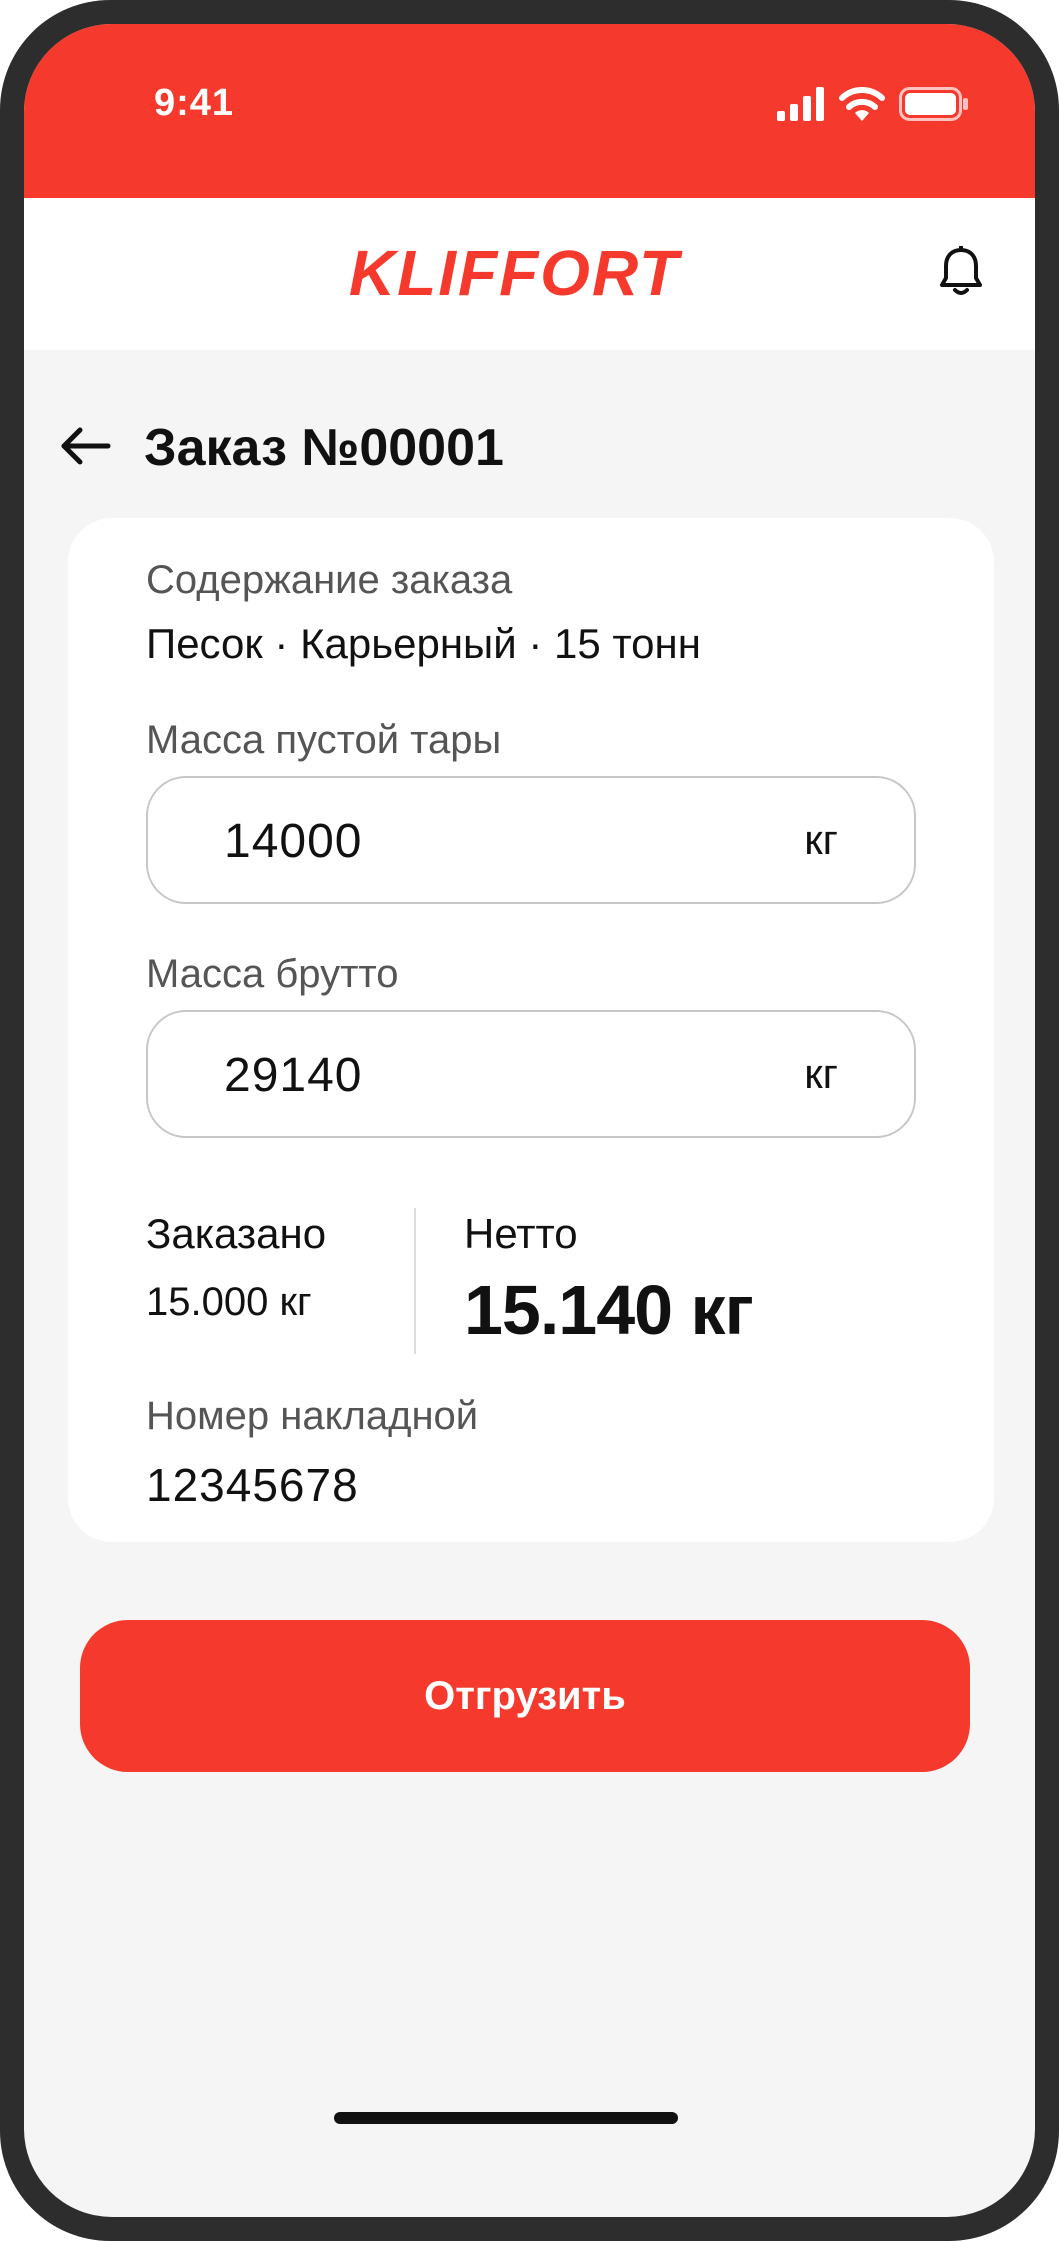  I want to click on order-contents-label: Содержание заказа, so click(329, 580).